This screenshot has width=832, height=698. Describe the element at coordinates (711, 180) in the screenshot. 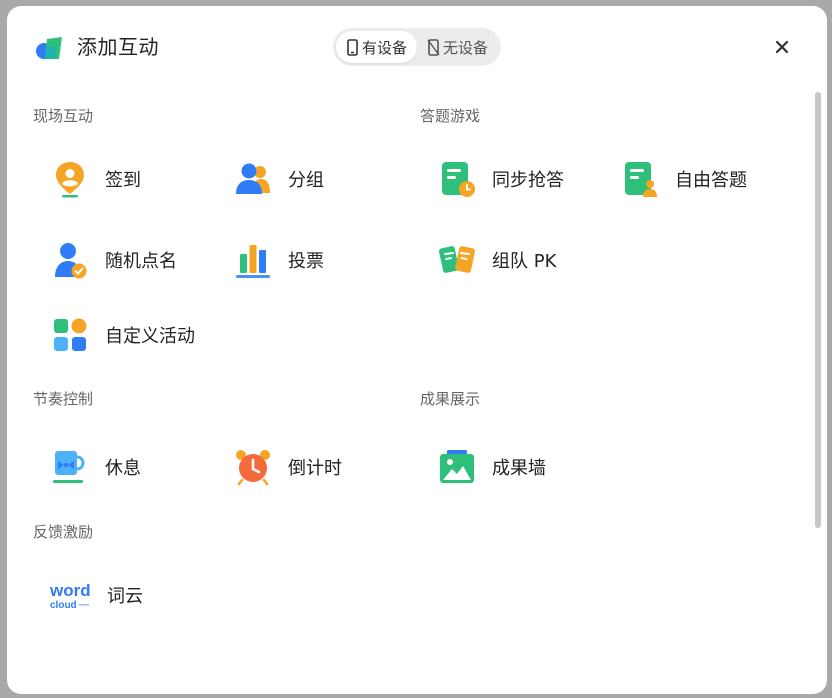

I see `item-label: 自由答题` at that location.